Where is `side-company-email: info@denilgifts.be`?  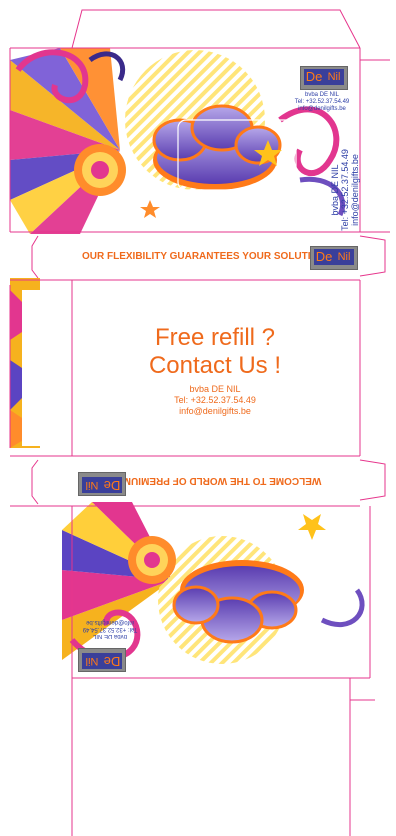 side-company-email: info@denilgifts.be is located at coordinates (355, 190).